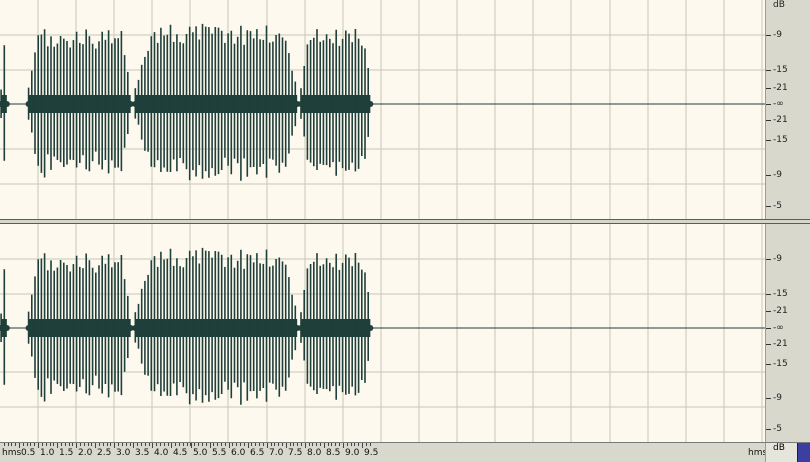  Describe the element at coordinates (257, 453) in the screenshot. I see `time-tick-label: 6.5` at that location.